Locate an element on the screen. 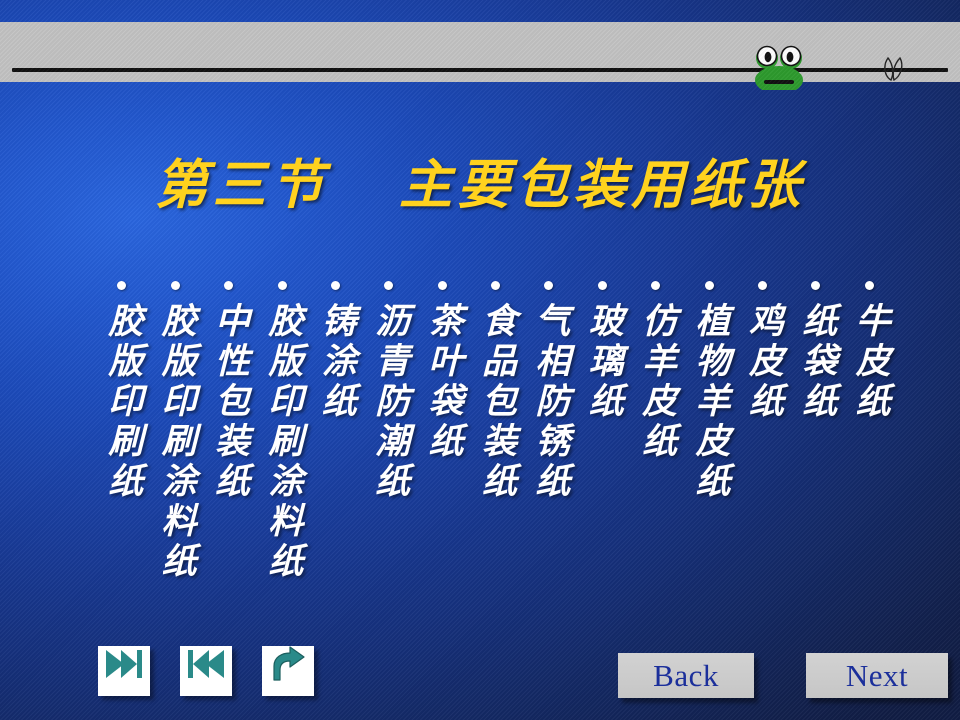 Image resolution: width=960 pixels, height=720 pixels. bullet-column: 鸡皮纸 is located at coordinates (762, 351).